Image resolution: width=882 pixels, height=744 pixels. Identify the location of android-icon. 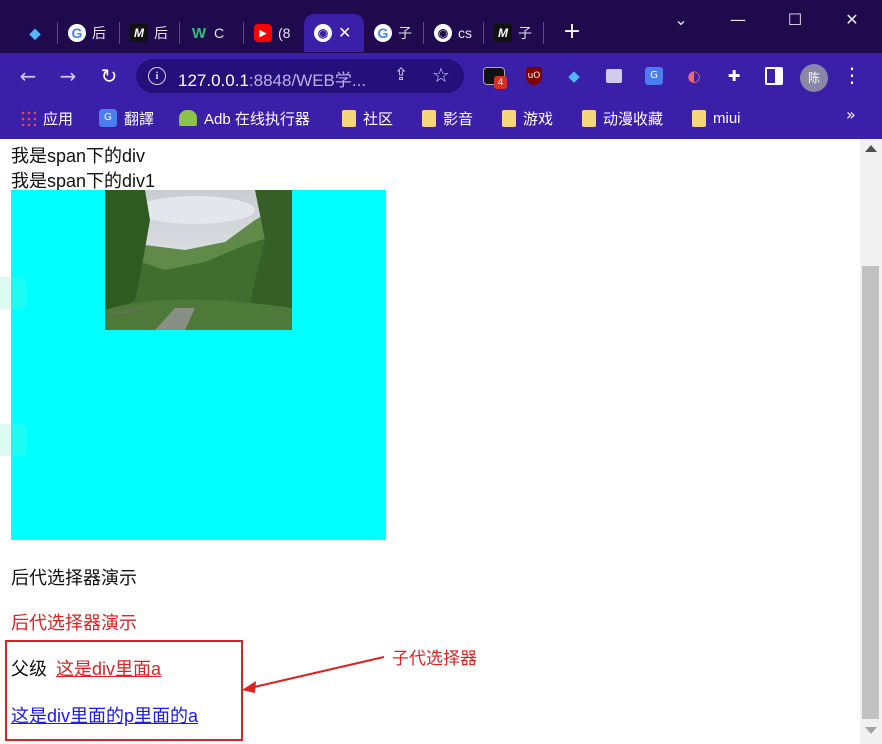
(188, 118).